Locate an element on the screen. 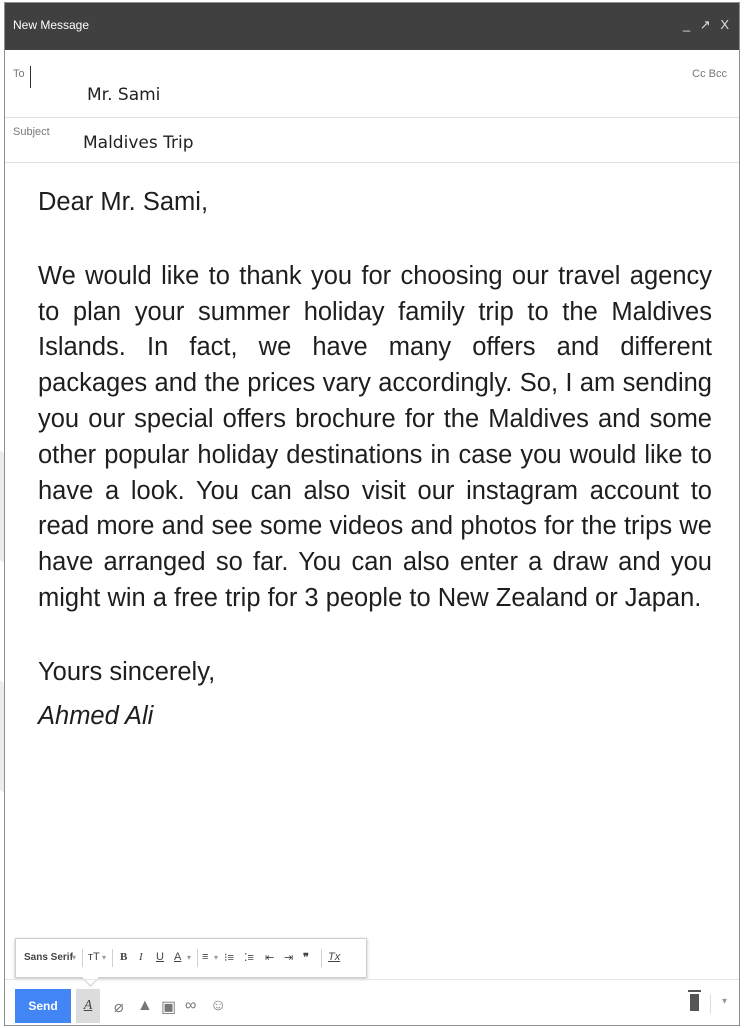  bulleted-list-icon: ⁚≡ is located at coordinates (249, 957).